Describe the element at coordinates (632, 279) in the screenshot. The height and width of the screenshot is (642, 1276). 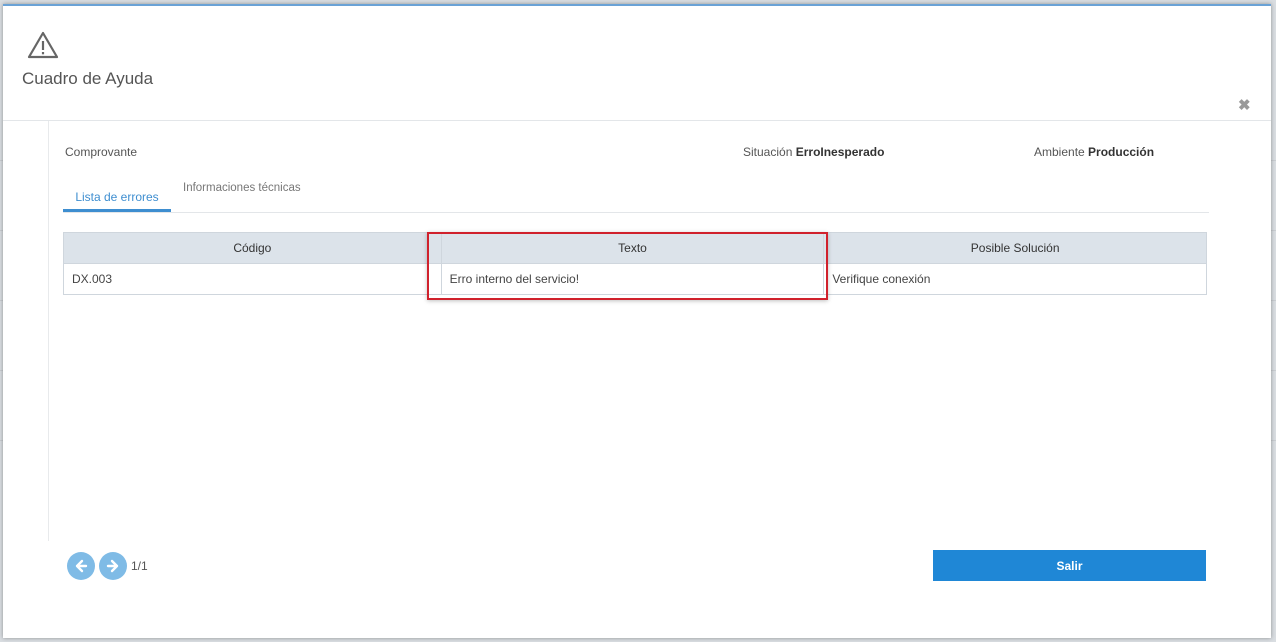
I see `cell-texto: Erro interno del servicio!` at that location.